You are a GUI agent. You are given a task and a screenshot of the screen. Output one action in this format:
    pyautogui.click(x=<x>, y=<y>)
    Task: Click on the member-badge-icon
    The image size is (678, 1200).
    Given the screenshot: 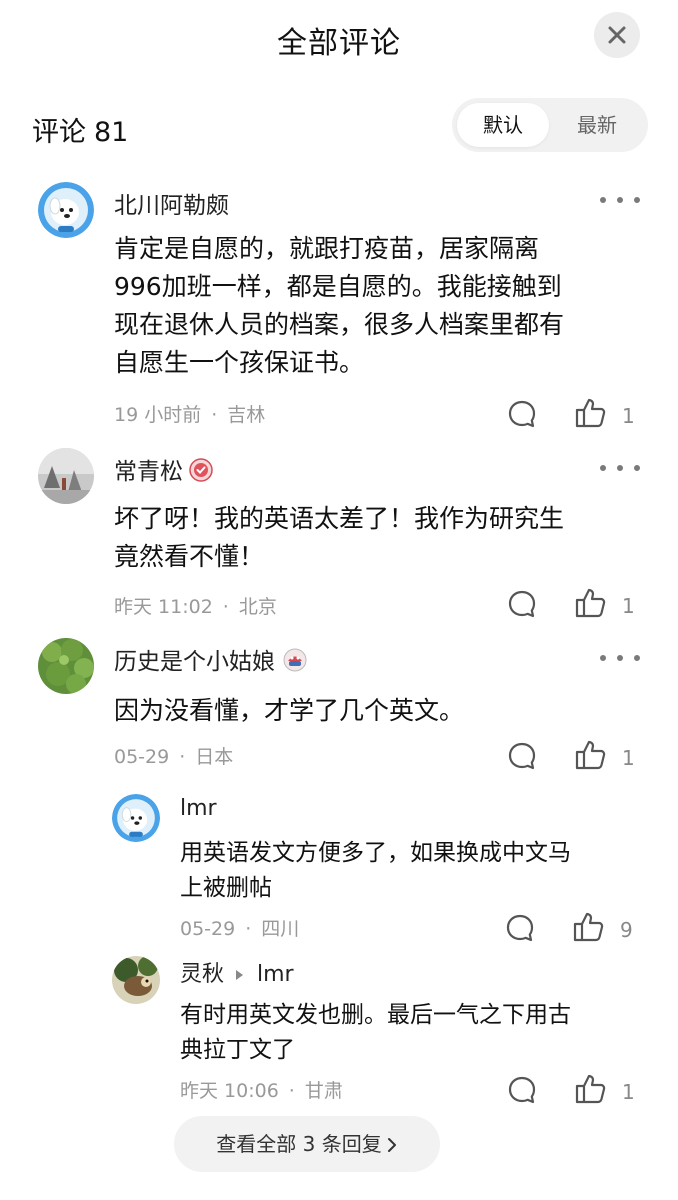 What is the action you would take?
    pyautogui.click(x=295, y=663)
    